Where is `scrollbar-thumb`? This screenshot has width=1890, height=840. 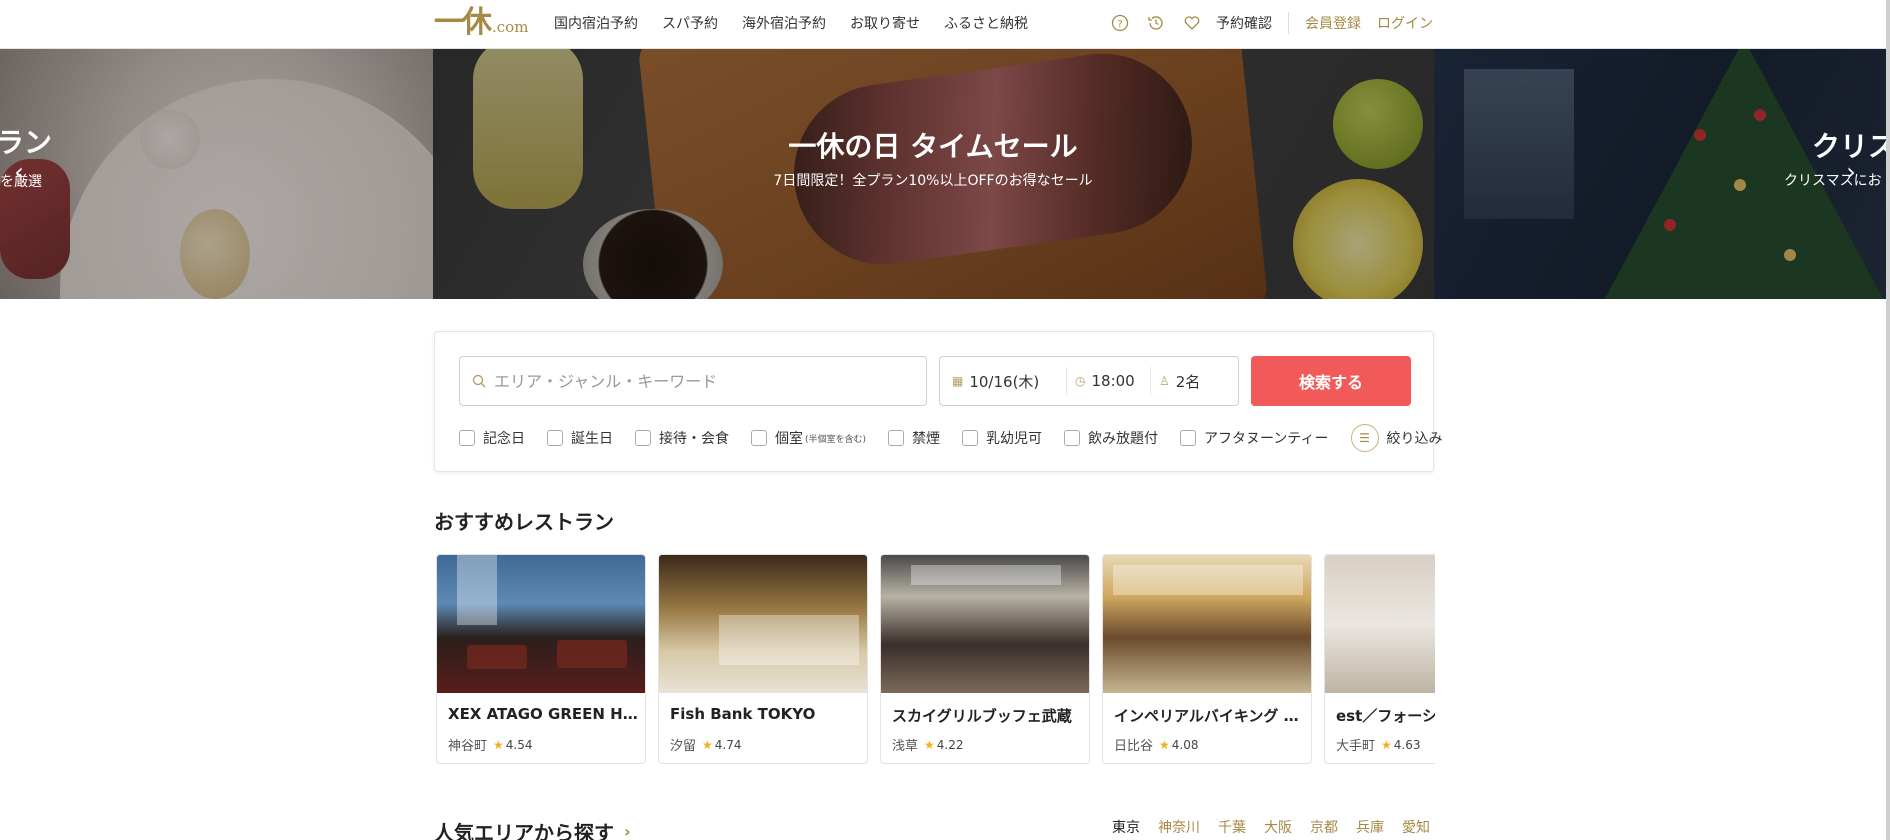 scrollbar-thumb is located at coordinates (1888, 420).